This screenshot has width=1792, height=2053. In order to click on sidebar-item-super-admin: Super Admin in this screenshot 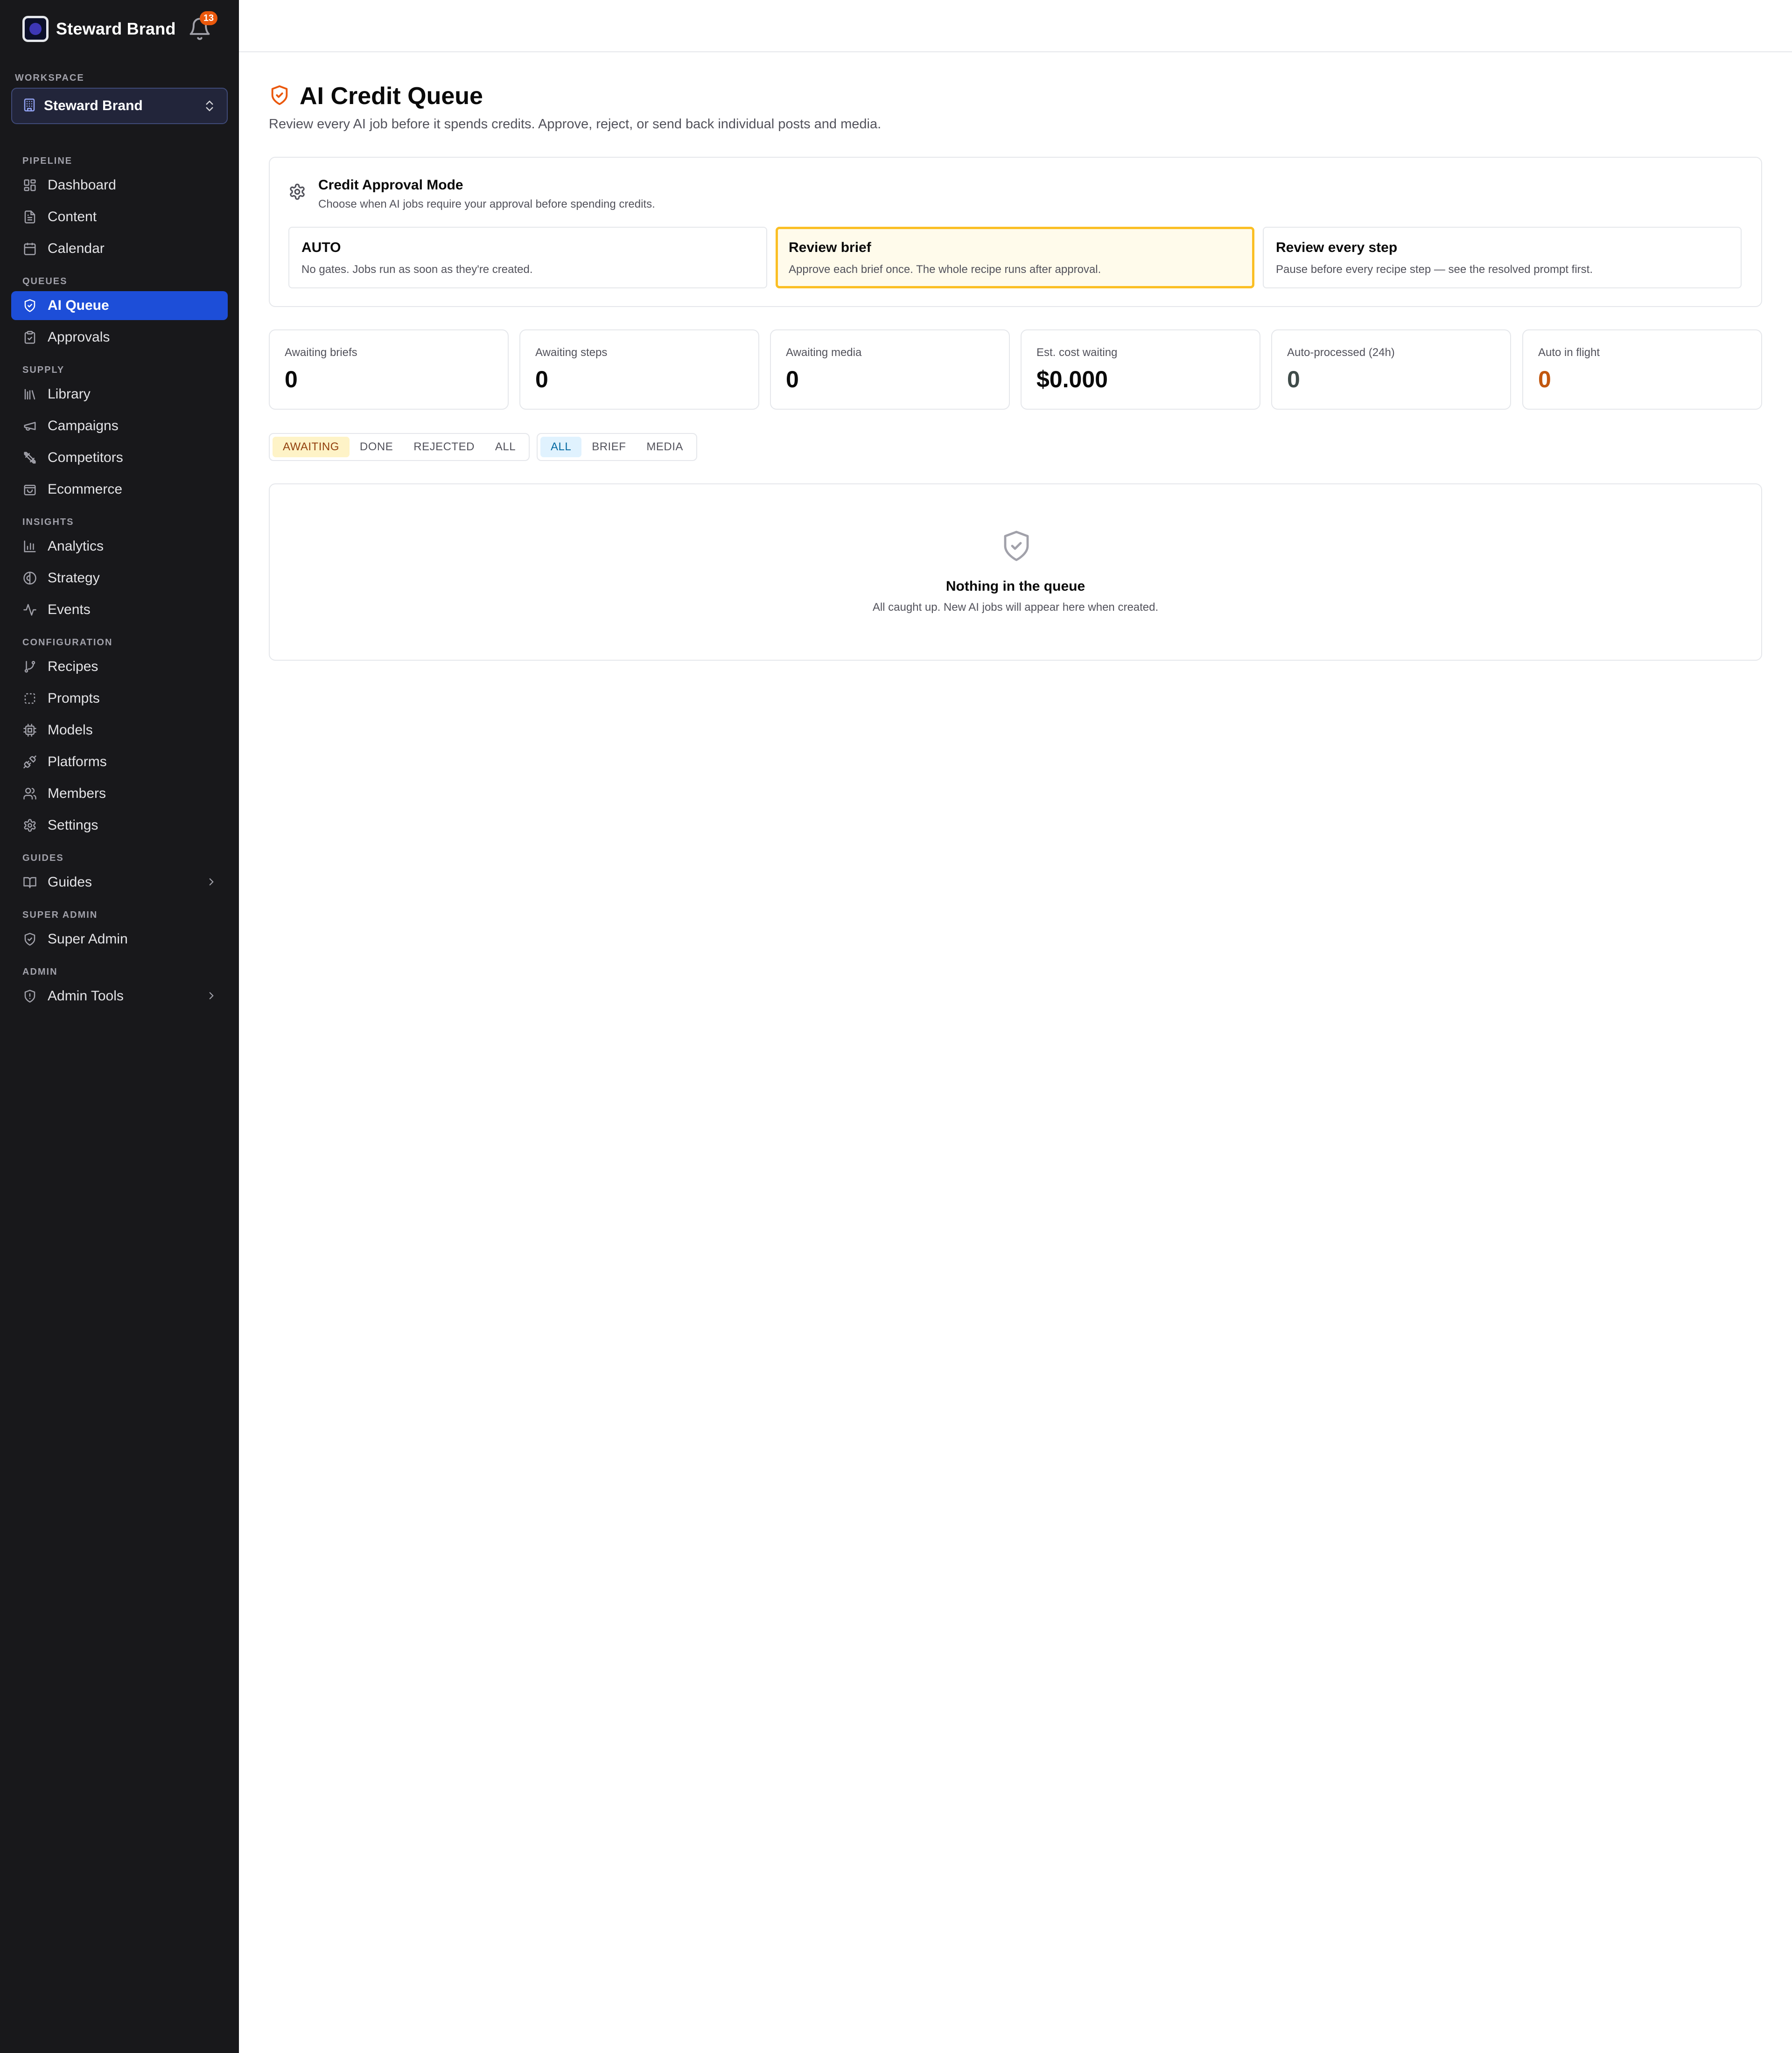, I will do `click(119, 939)`.